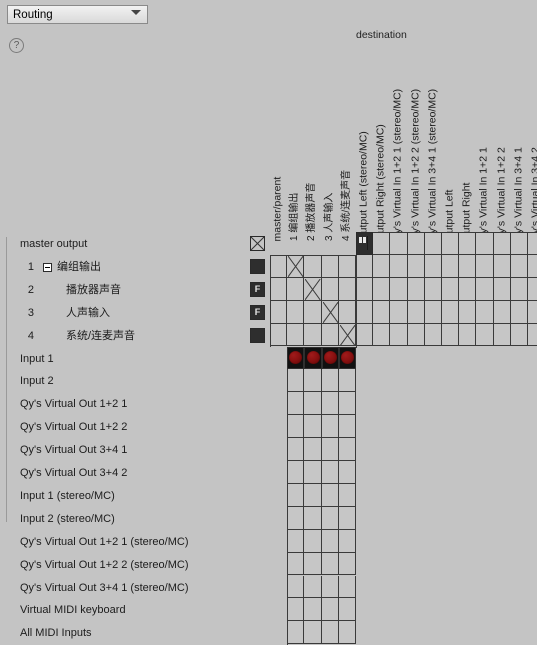 The height and width of the screenshot is (645, 537). Describe the element at coordinates (257, 312) in the screenshot. I see `row-state-button-3: F` at that location.